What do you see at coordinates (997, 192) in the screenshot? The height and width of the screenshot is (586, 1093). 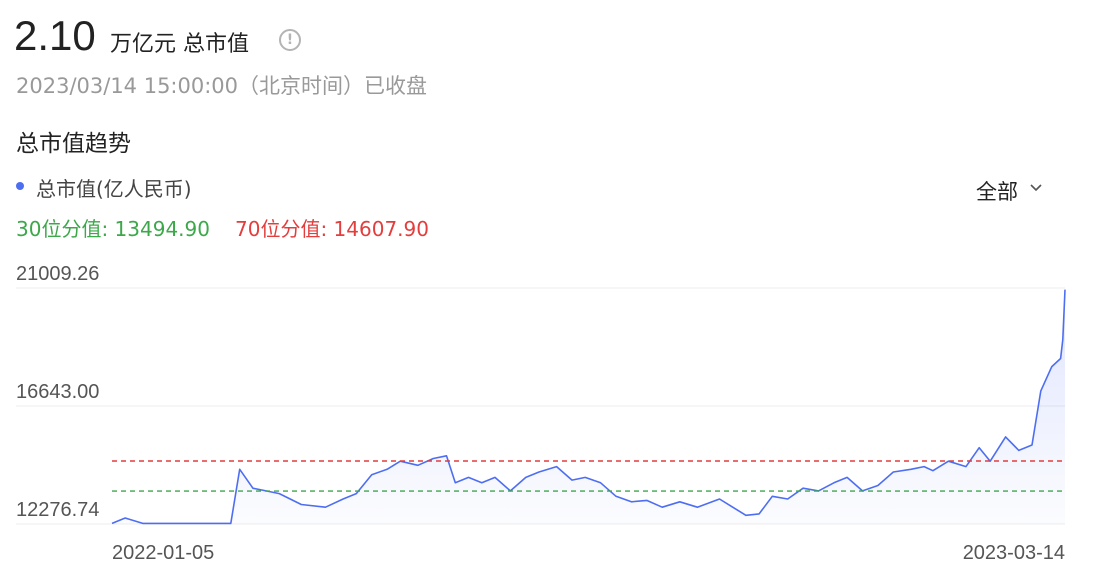 I see `range-select-value: 全部` at bounding box center [997, 192].